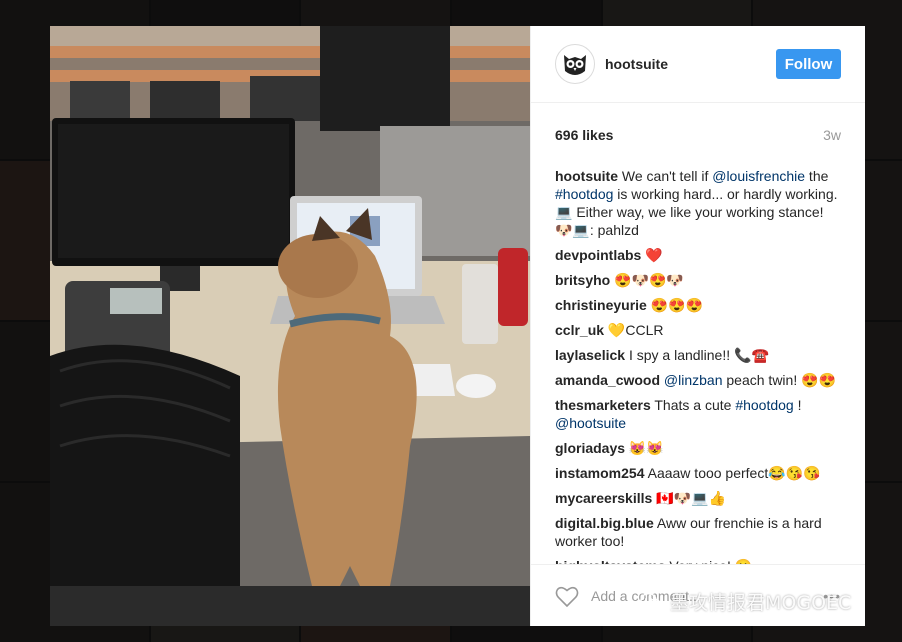  What do you see at coordinates (690, 64) in the screenshot?
I see `account-username: hootsuite` at bounding box center [690, 64].